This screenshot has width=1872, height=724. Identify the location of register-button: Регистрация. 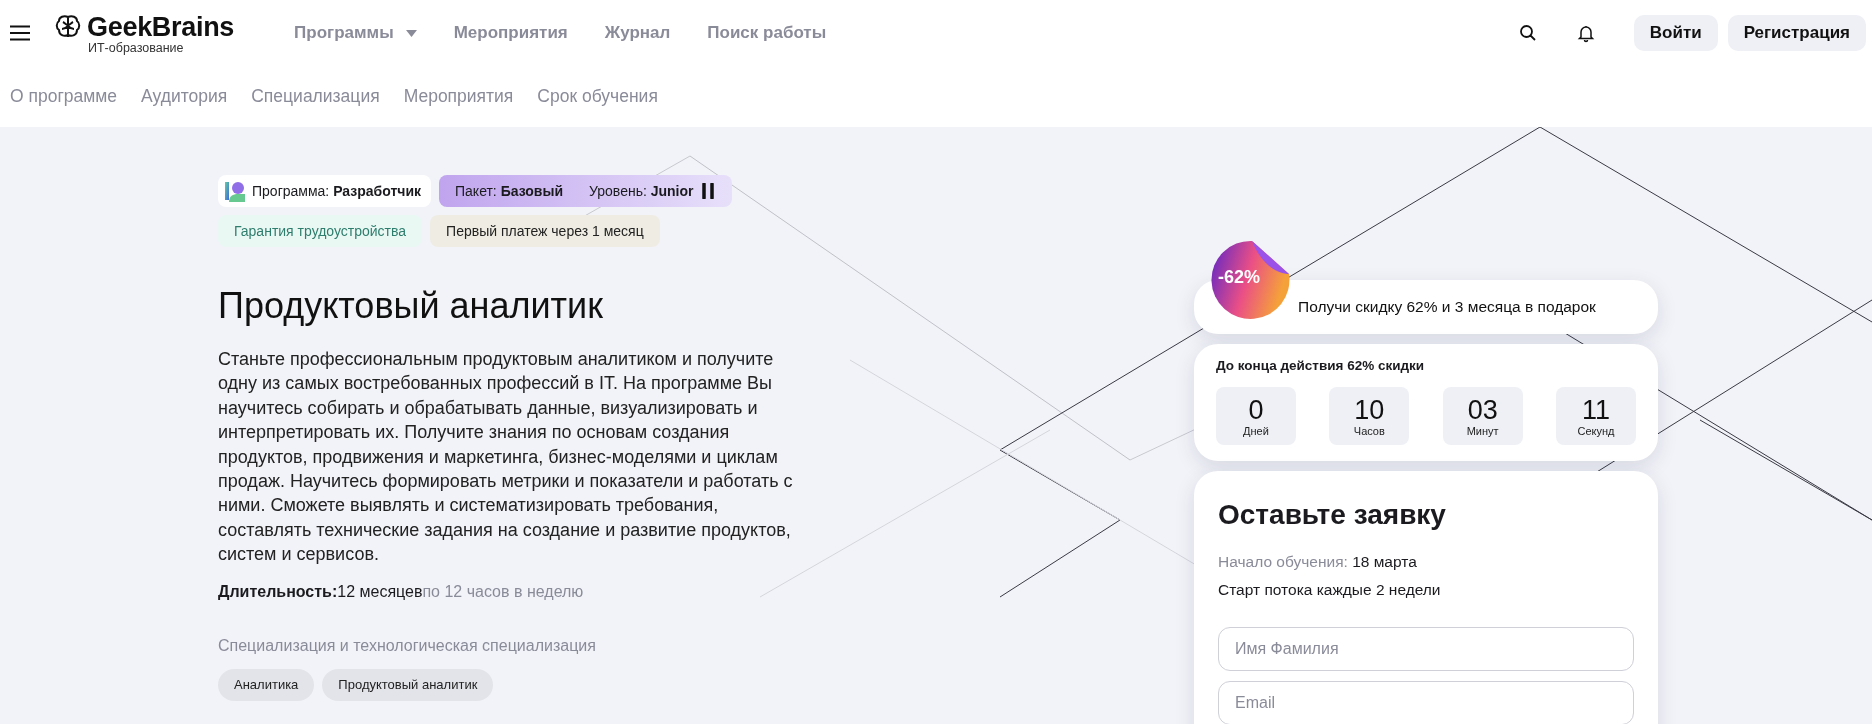
(1796, 33).